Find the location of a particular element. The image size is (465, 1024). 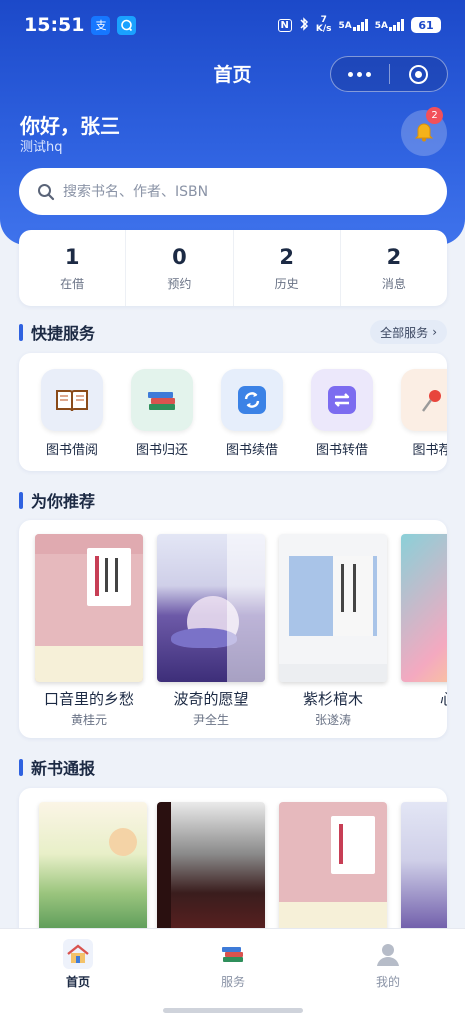

signal-2: 5A is located at coordinates (389, 25).